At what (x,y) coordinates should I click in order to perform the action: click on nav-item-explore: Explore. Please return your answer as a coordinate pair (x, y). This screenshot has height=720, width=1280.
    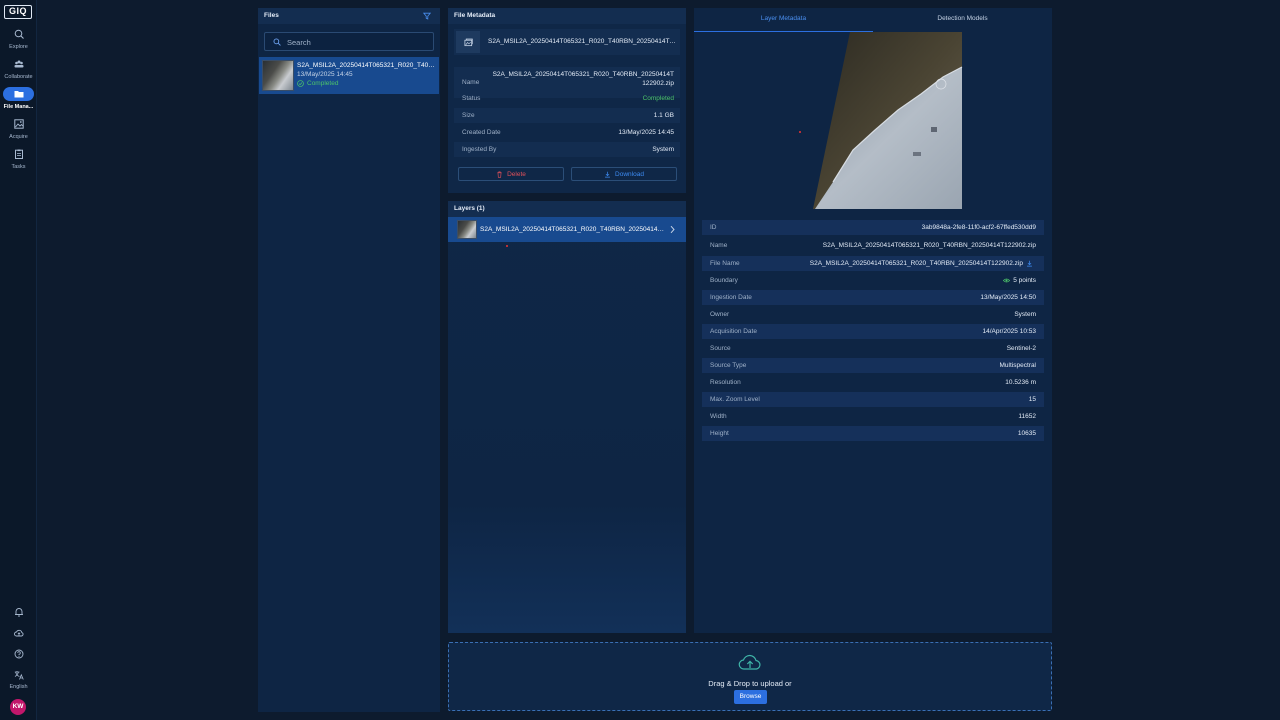
    Looking at the image, I should click on (18, 41).